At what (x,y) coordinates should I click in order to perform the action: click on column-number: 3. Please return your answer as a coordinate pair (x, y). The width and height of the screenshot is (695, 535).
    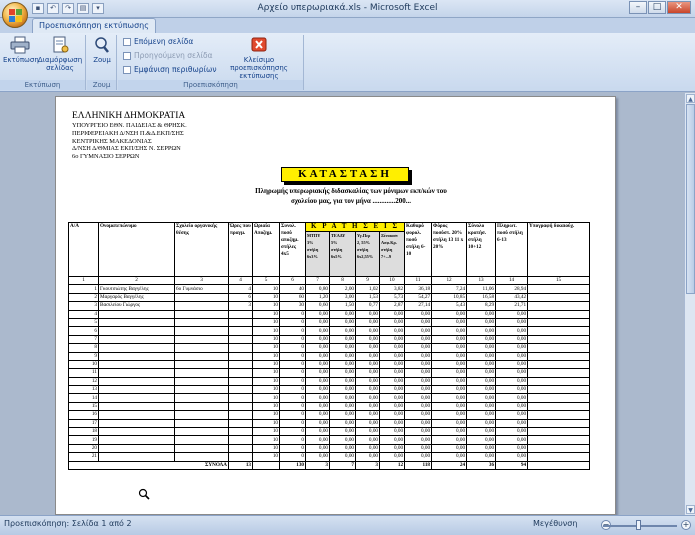
    Looking at the image, I should click on (201, 280).